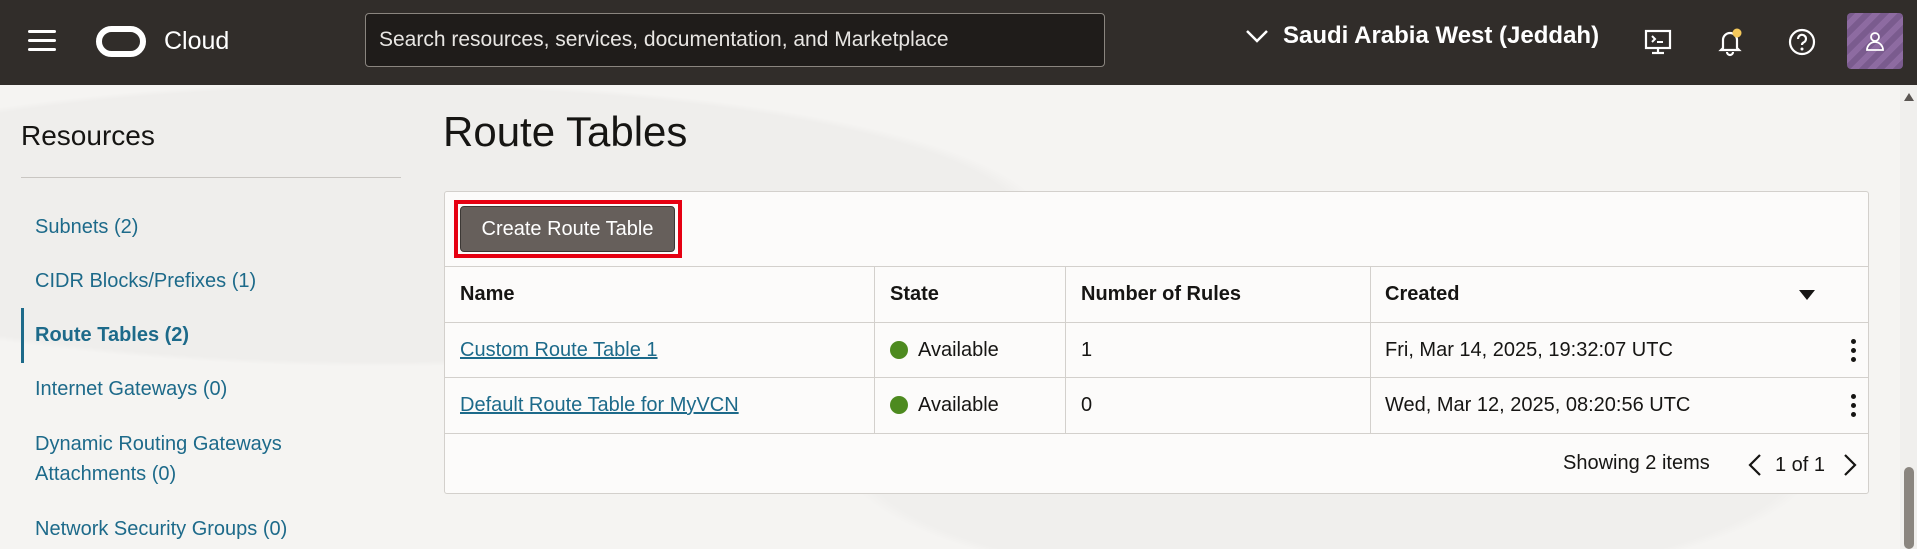 The width and height of the screenshot is (1917, 549). What do you see at coordinates (112, 335) in the screenshot?
I see `sidebar-item-route-tables: Route Tables (2)` at bounding box center [112, 335].